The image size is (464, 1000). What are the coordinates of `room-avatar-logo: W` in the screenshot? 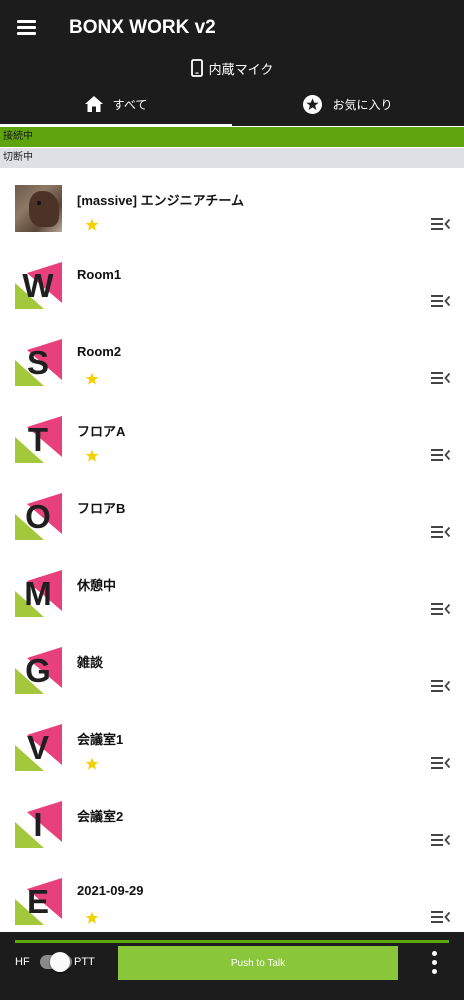 It's located at (38, 285).